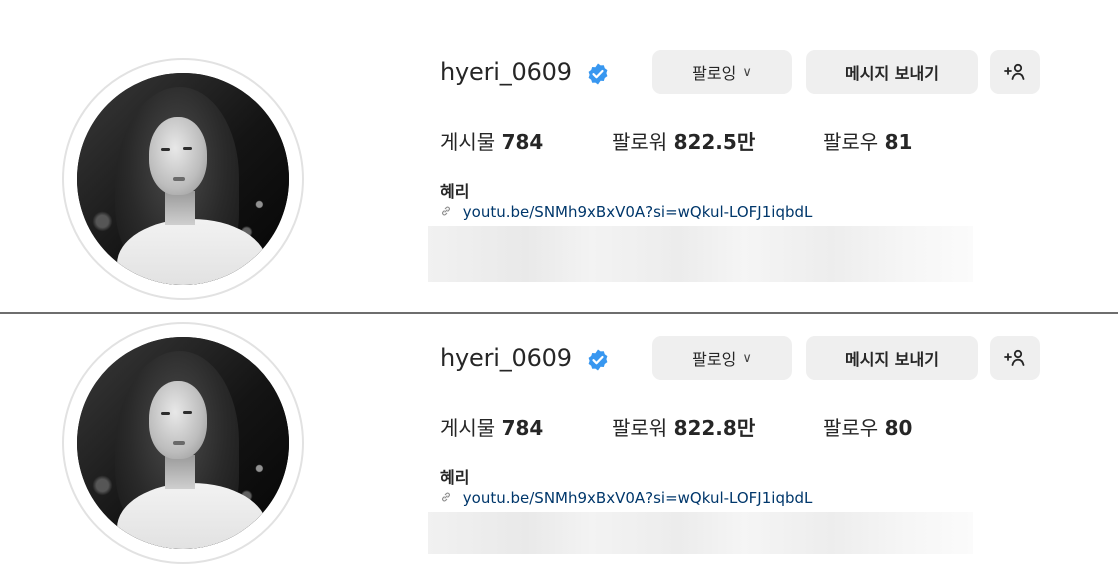  I want to click on followers-stat: 팔로워 822.5만, so click(683, 140).